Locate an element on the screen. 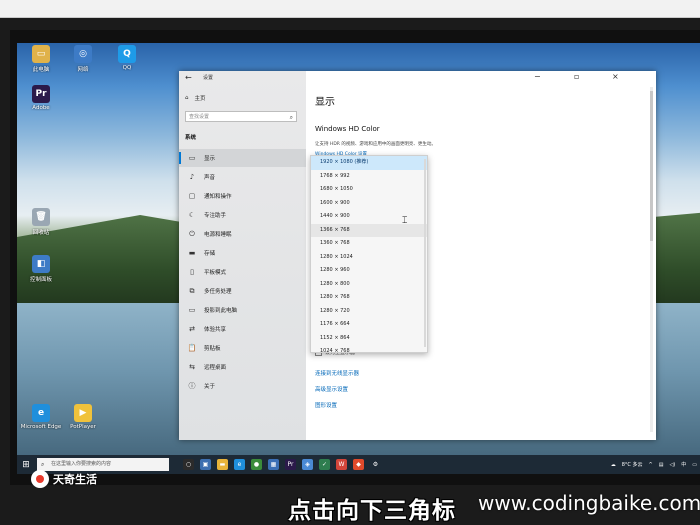  sidebar-item: ⓘ 关于 is located at coordinates (242, 386).